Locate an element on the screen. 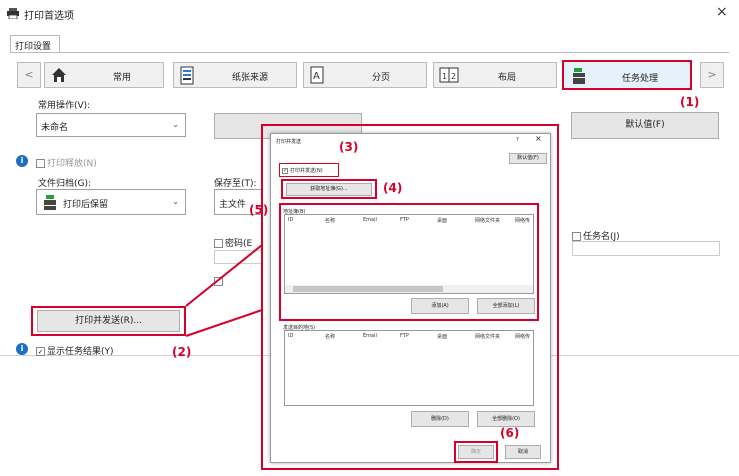 The height and width of the screenshot is (476, 739). scrollbar-thumb is located at coordinates (368, 289).